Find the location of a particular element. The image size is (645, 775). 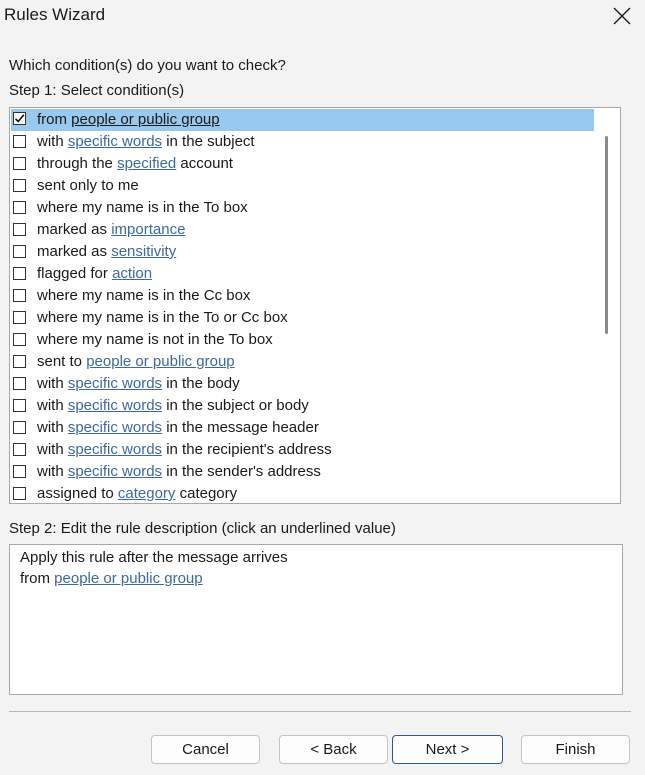

condition-text: where my name is in the Cc box is located at coordinates (143, 296).